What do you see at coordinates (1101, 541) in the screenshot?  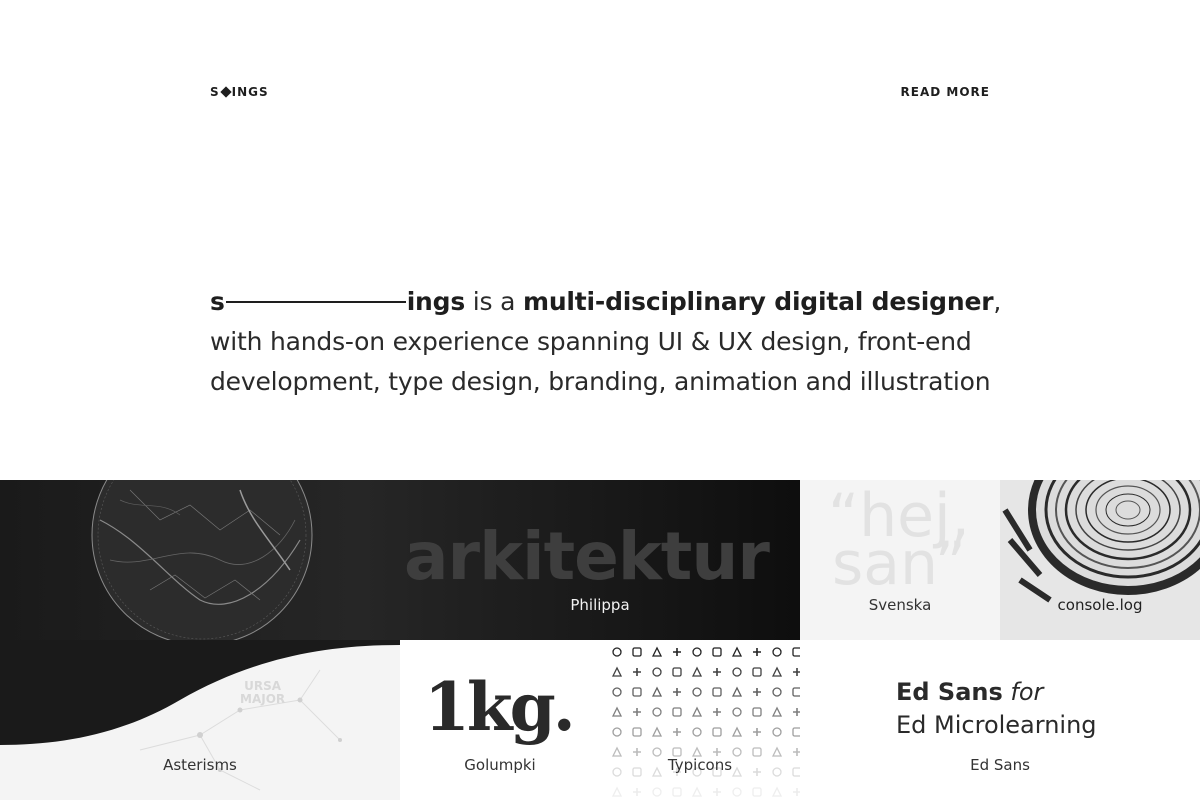 I see `tree-rings-image` at bounding box center [1101, 541].